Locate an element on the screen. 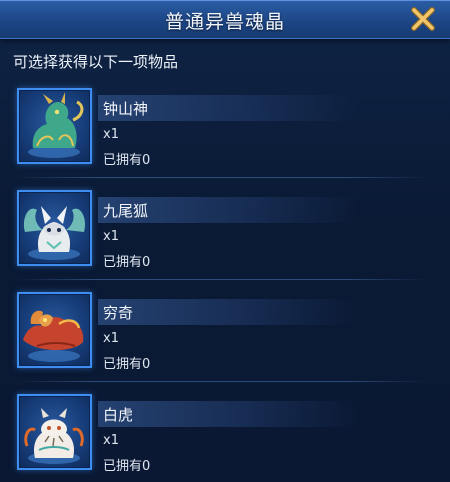  title-bar: 普通异兽魂晶 is located at coordinates (225, 19).